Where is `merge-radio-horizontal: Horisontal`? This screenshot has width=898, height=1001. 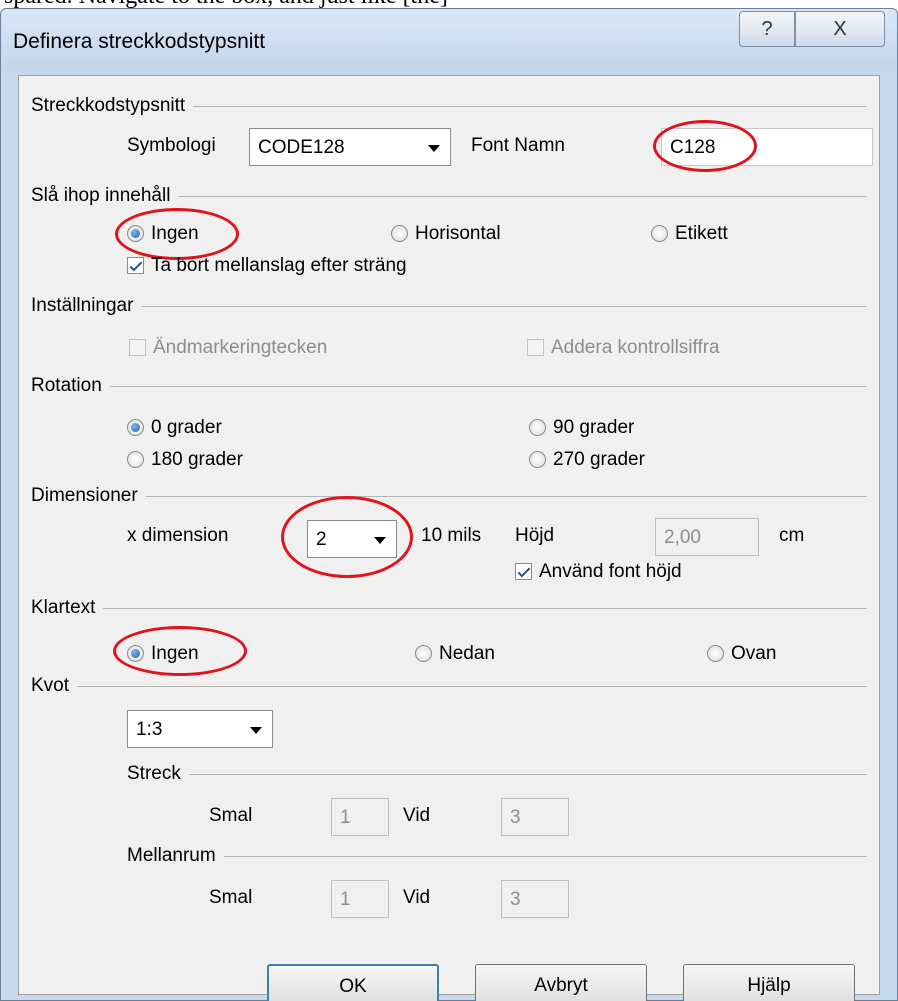 merge-radio-horizontal: Horisontal is located at coordinates (461, 234).